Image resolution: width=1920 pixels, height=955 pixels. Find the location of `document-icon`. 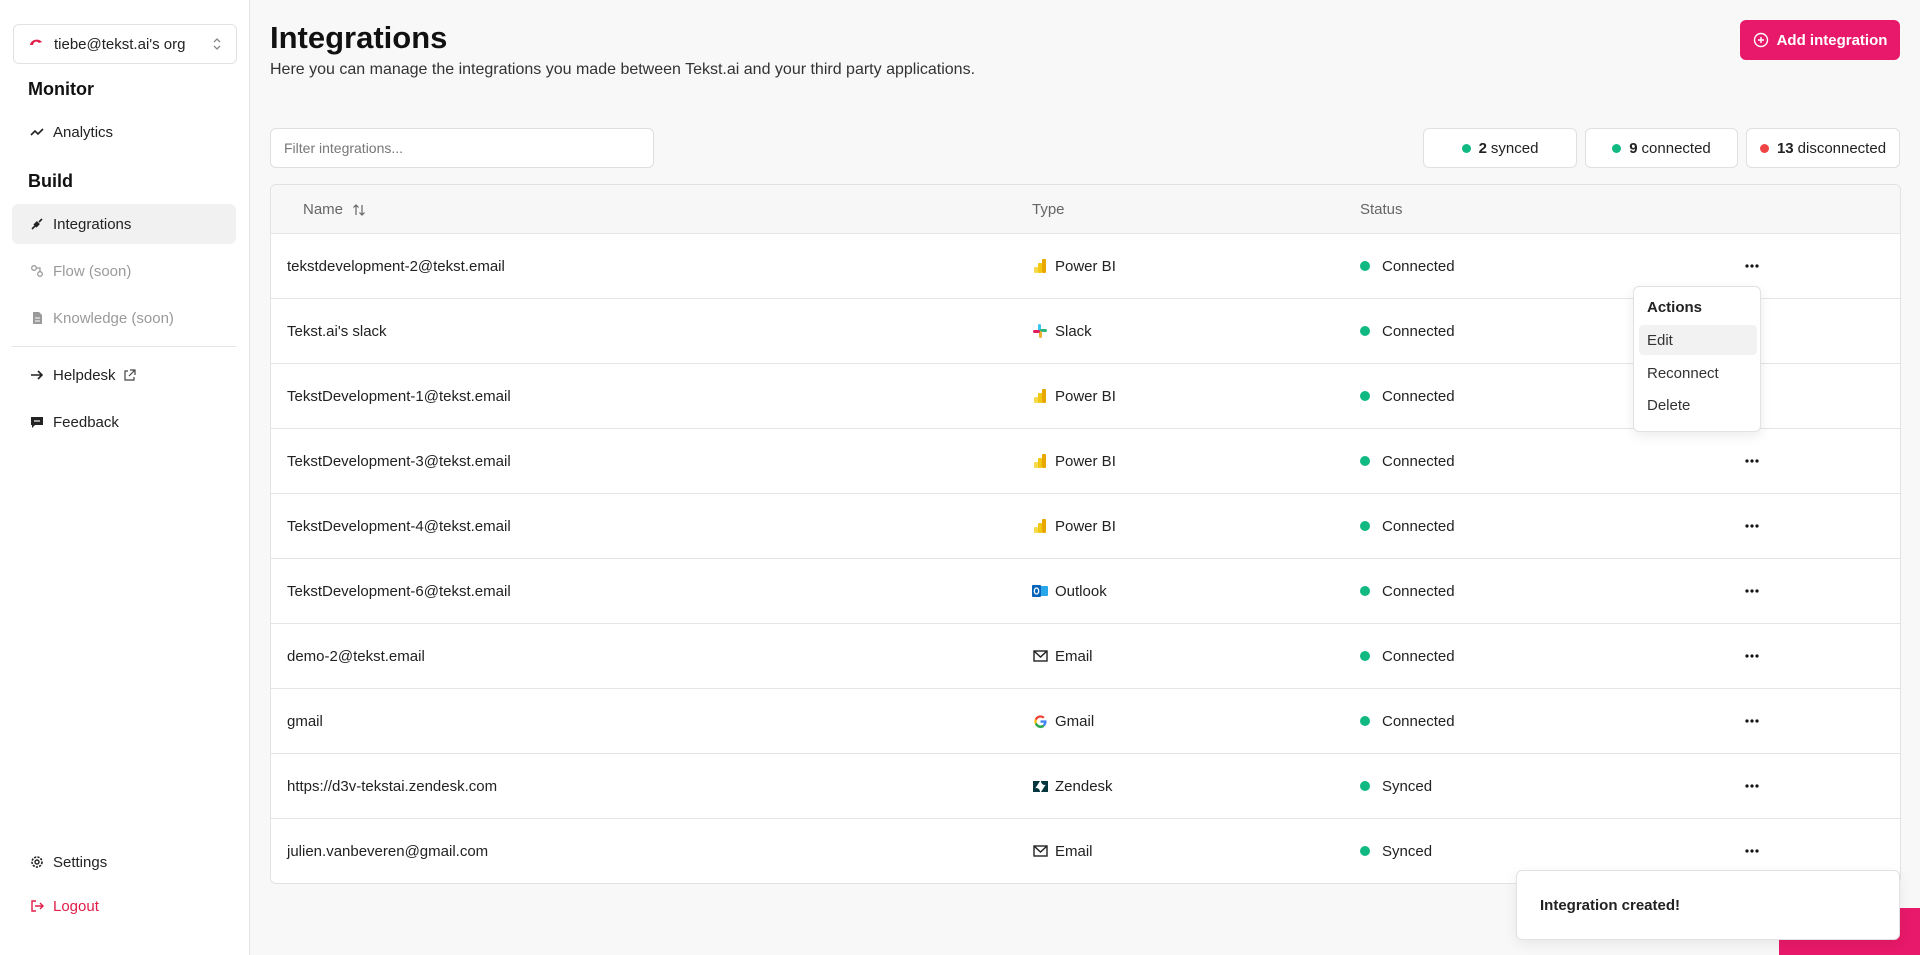

document-icon is located at coordinates (37, 318).